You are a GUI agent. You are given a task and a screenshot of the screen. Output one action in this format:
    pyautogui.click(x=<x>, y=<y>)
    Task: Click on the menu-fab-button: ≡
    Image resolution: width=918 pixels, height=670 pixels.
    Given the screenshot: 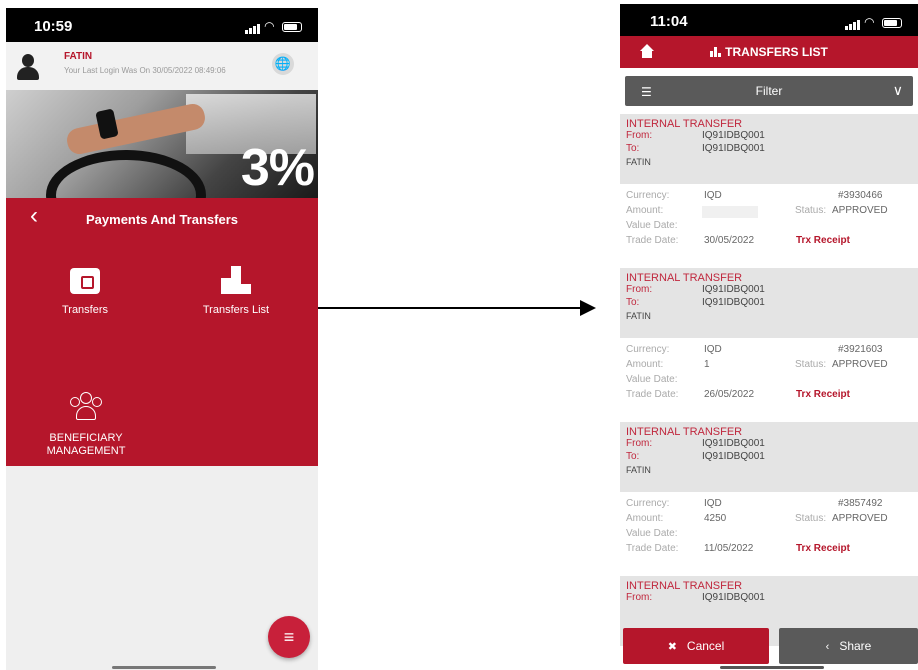 What is the action you would take?
    pyautogui.click(x=289, y=637)
    